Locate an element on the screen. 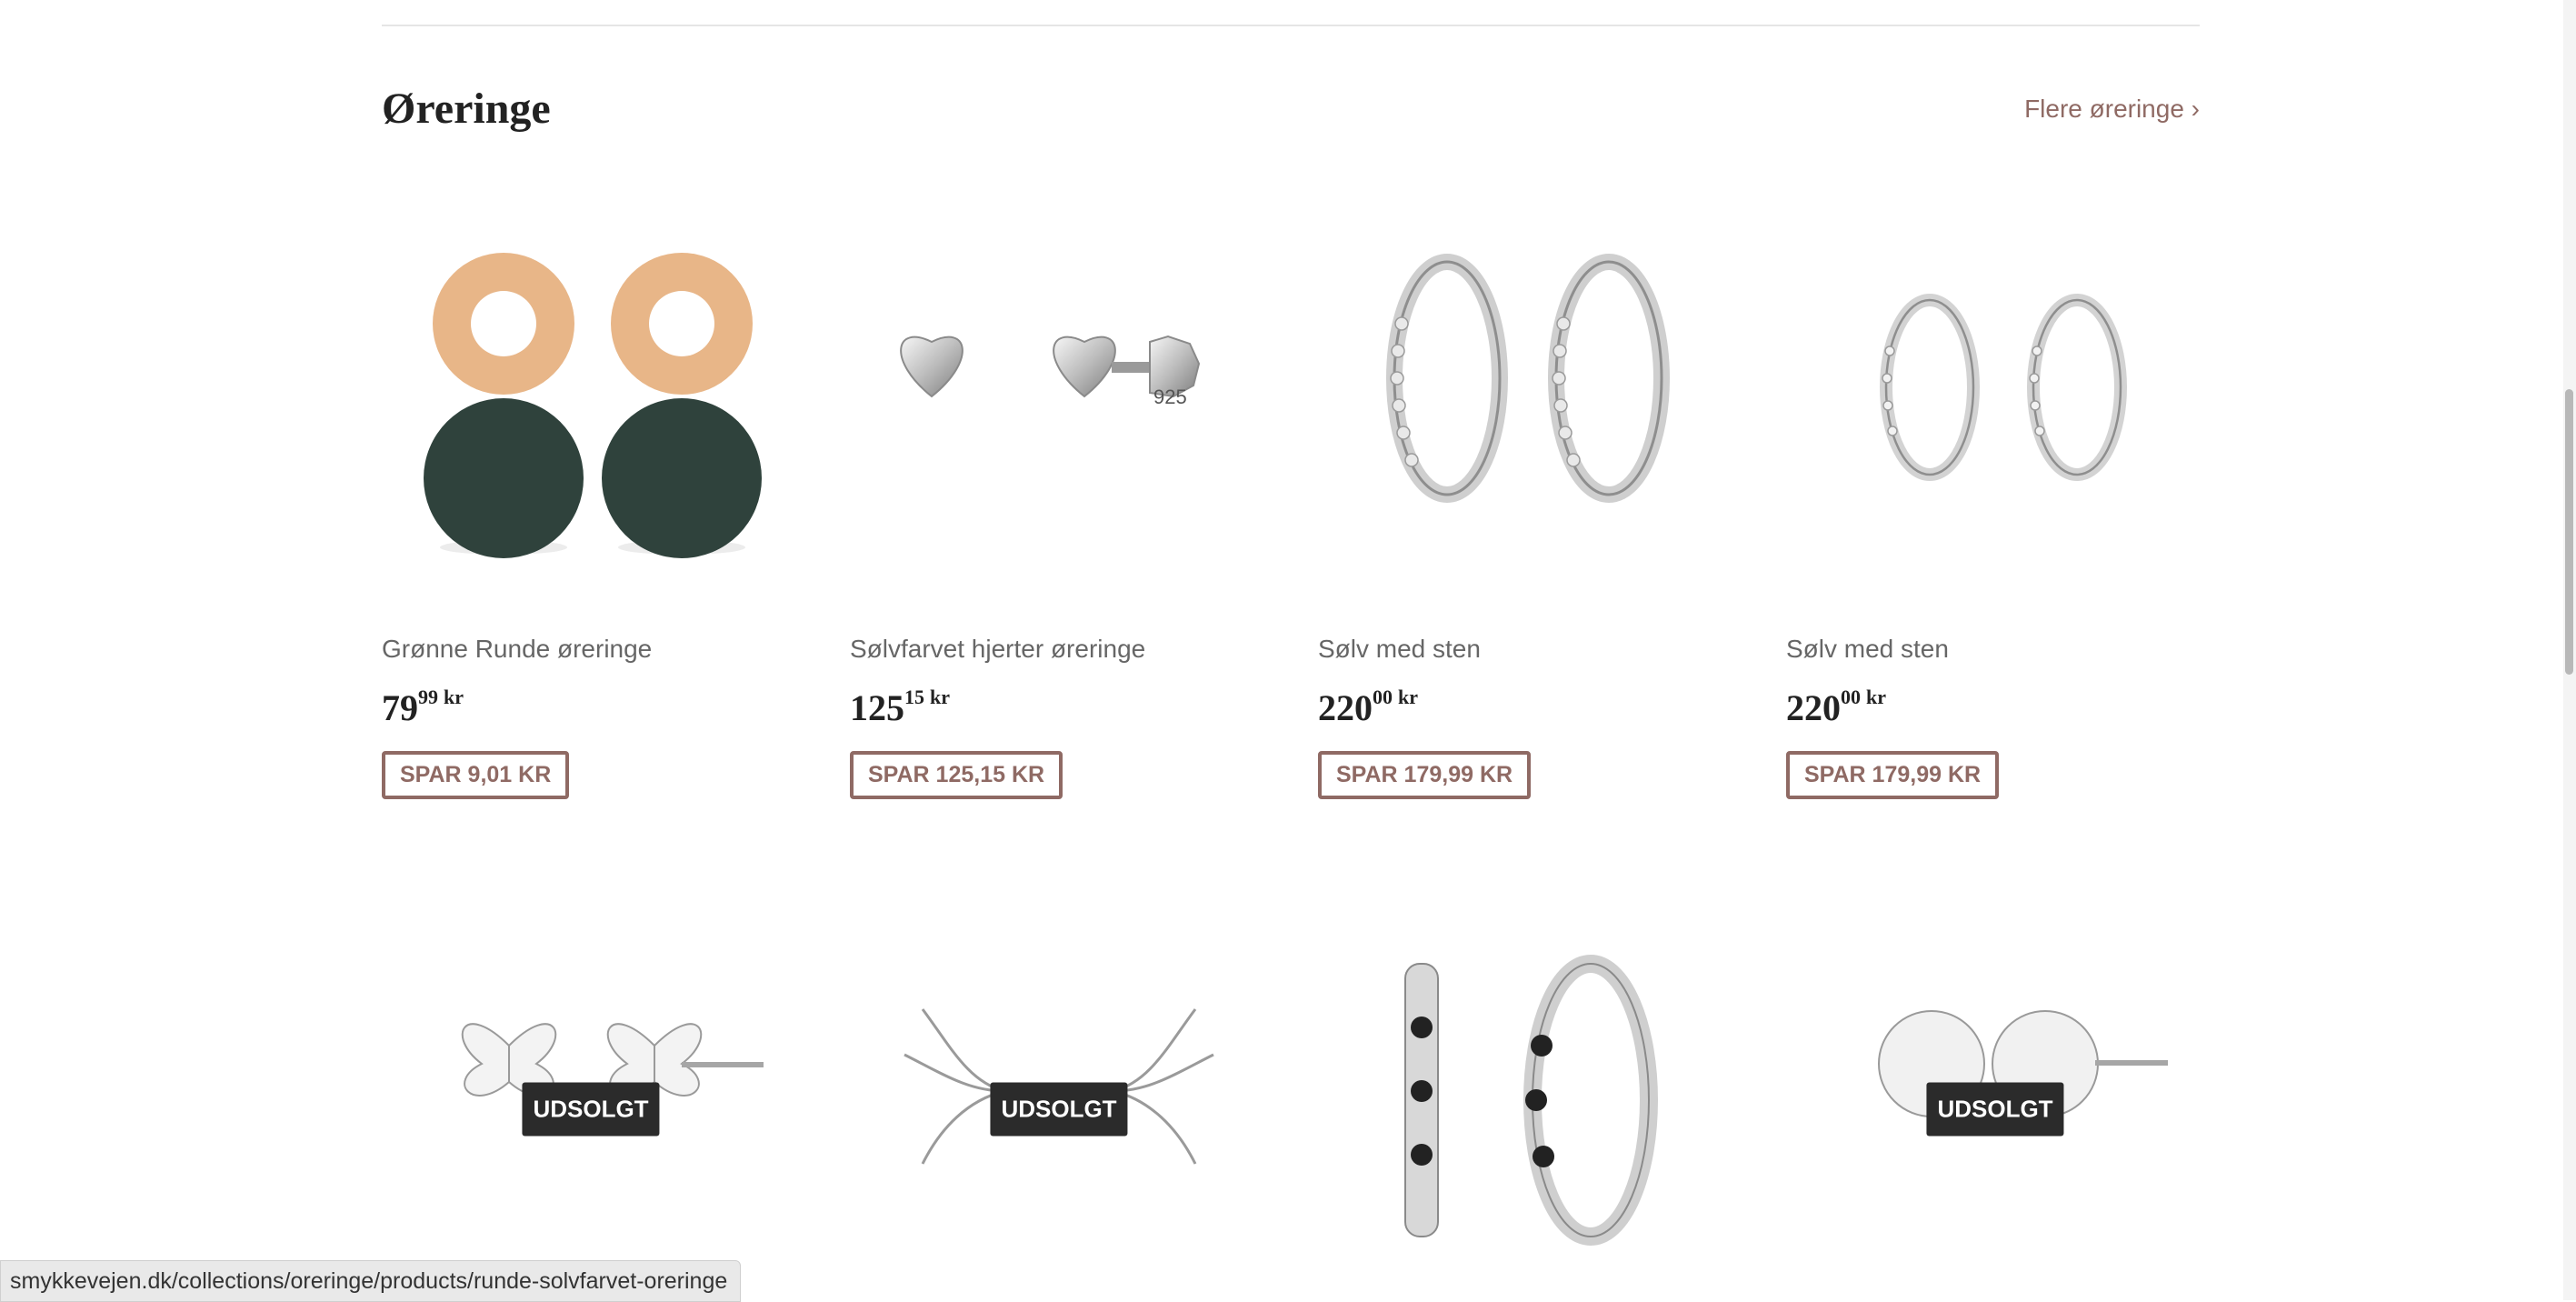 This screenshot has height=1302, width=2576. product-card is located at coordinates (1527, 1109).